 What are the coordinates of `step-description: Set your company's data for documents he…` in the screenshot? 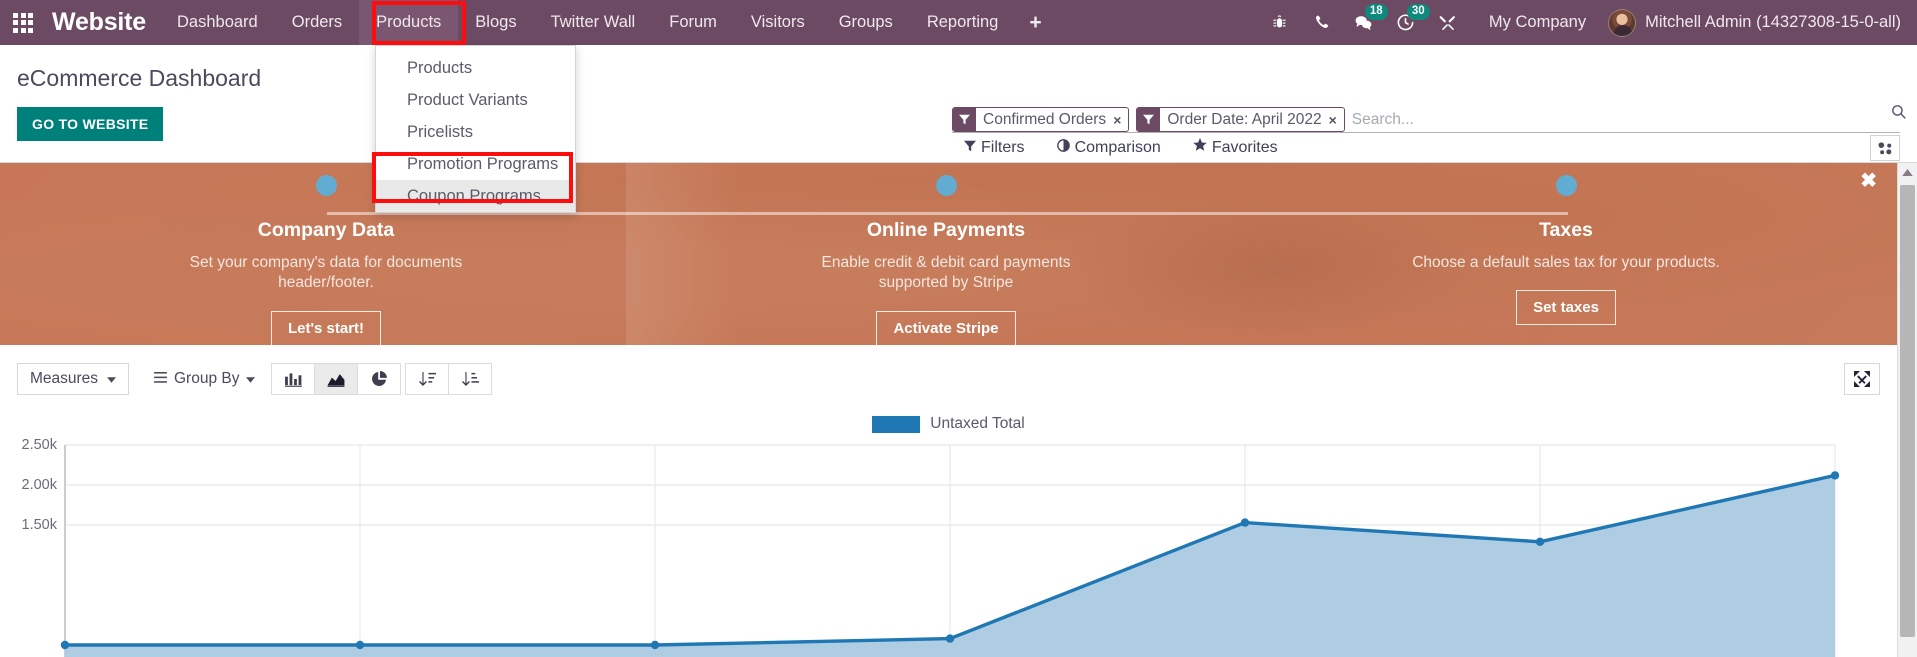 It's located at (326, 273).